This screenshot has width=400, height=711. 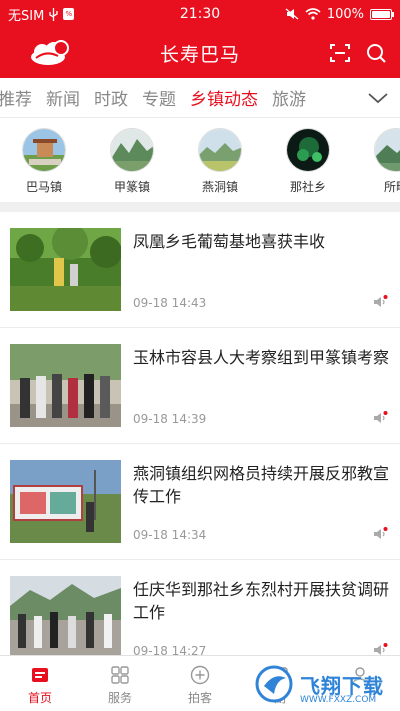 What do you see at coordinates (382, 14) in the screenshot?
I see `battery-icon` at bounding box center [382, 14].